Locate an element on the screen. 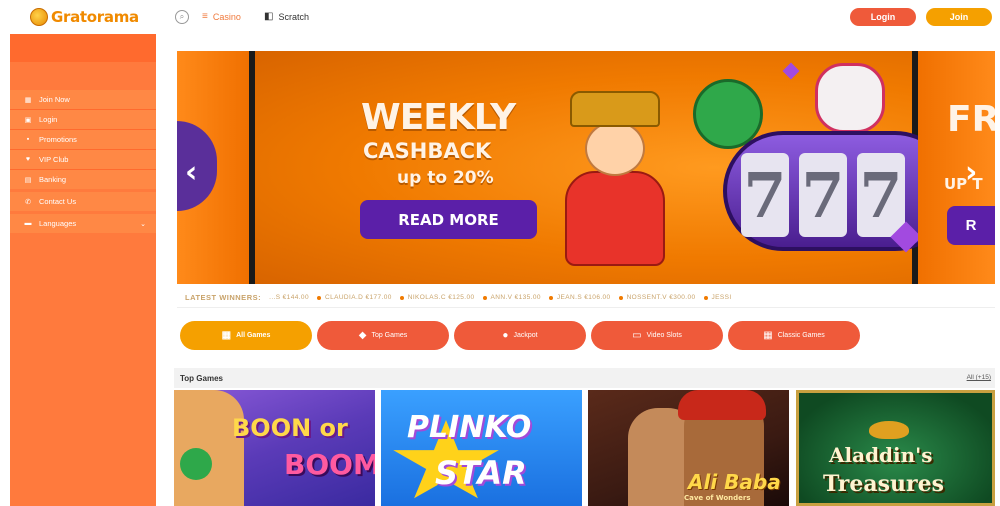 This screenshot has width=1000, height=506. grid-icon: ≡ is located at coordinates (205, 16).